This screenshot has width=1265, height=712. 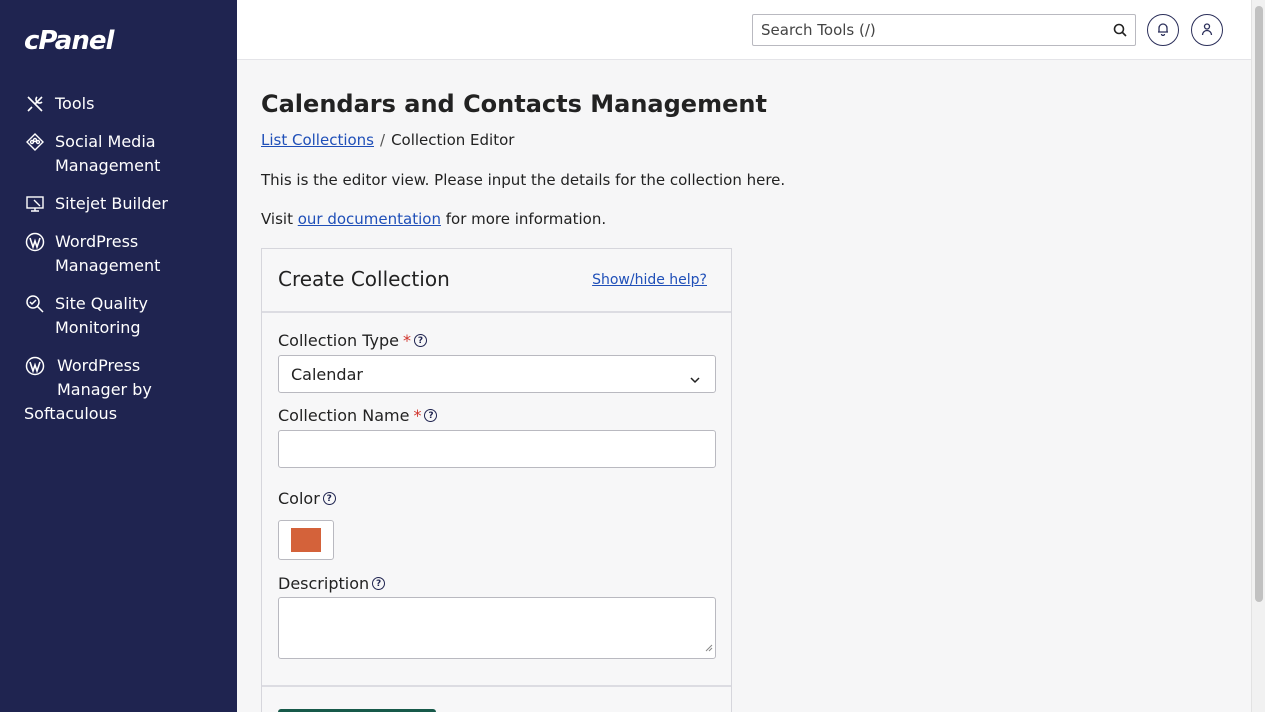 I want to click on card-title: Create Collection, so click(x=364, y=279).